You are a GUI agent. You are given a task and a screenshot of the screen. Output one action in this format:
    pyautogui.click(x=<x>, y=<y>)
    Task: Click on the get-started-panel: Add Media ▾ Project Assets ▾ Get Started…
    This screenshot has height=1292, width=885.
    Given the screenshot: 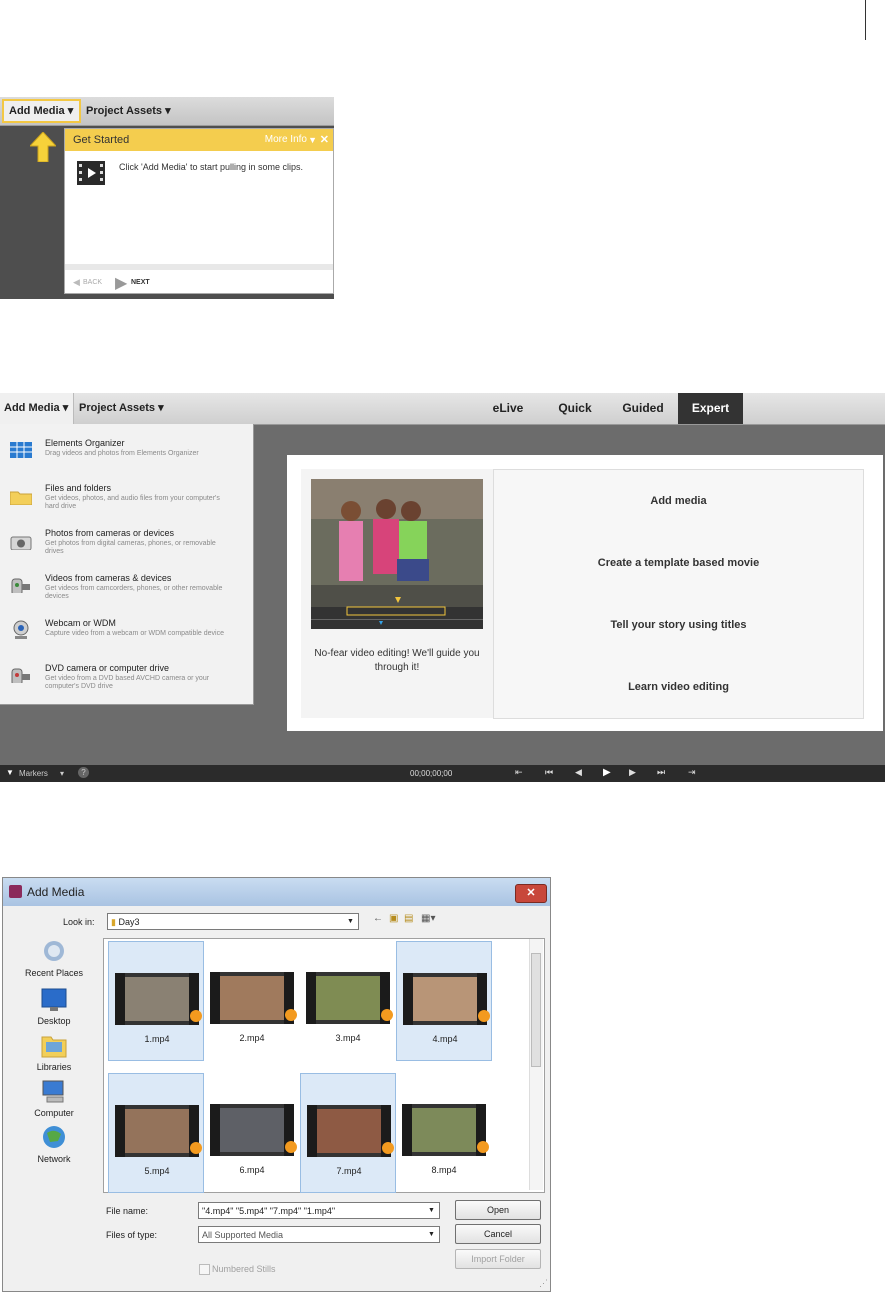 What is the action you would take?
    pyautogui.click(x=167, y=198)
    